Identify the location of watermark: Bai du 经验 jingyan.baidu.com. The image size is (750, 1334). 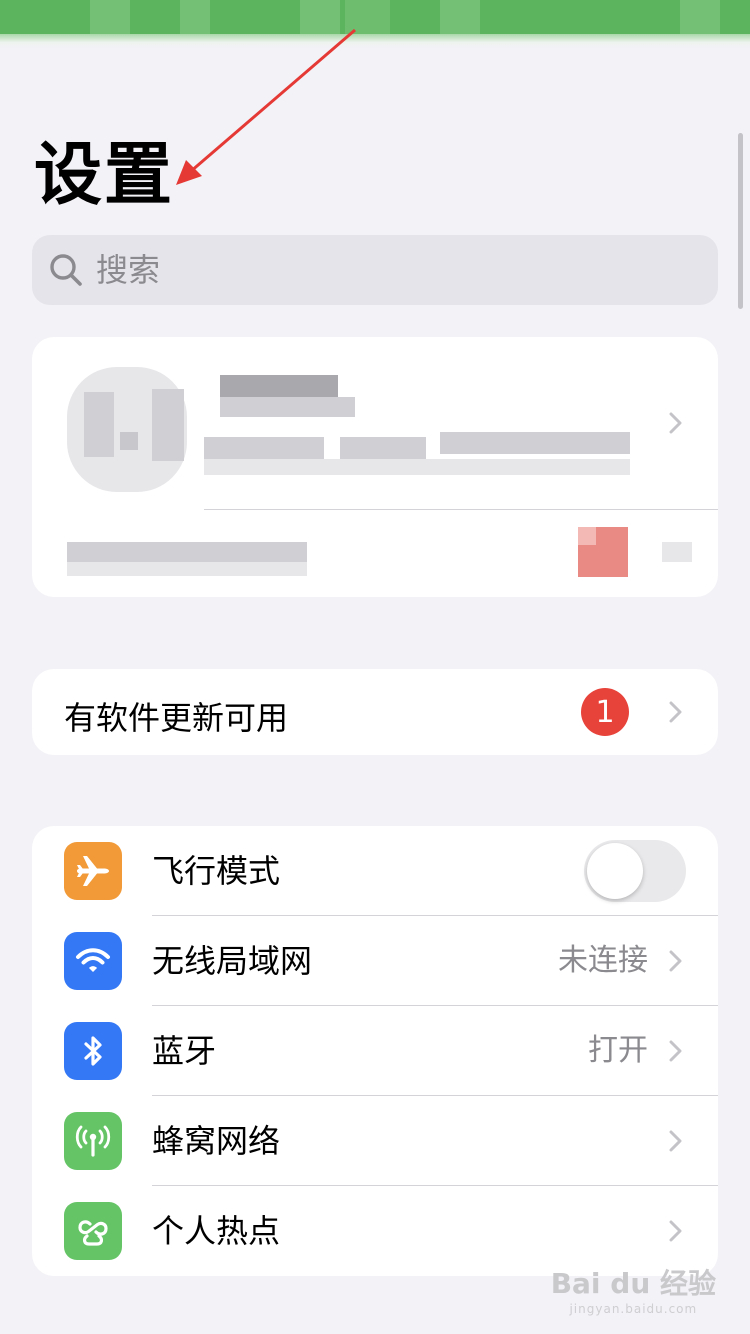
(633, 1291).